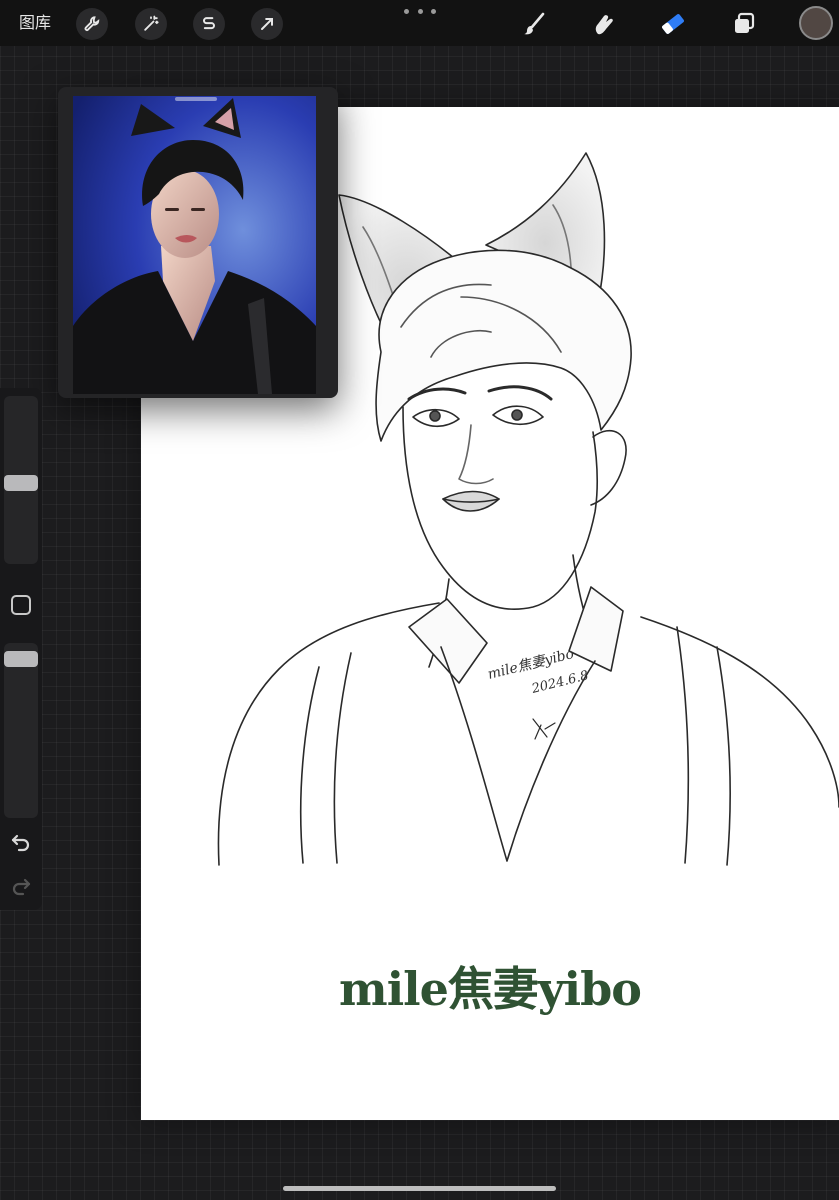 The height and width of the screenshot is (1200, 839). What do you see at coordinates (35, 23) in the screenshot?
I see `gallery-button: 图库` at bounding box center [35, 23].